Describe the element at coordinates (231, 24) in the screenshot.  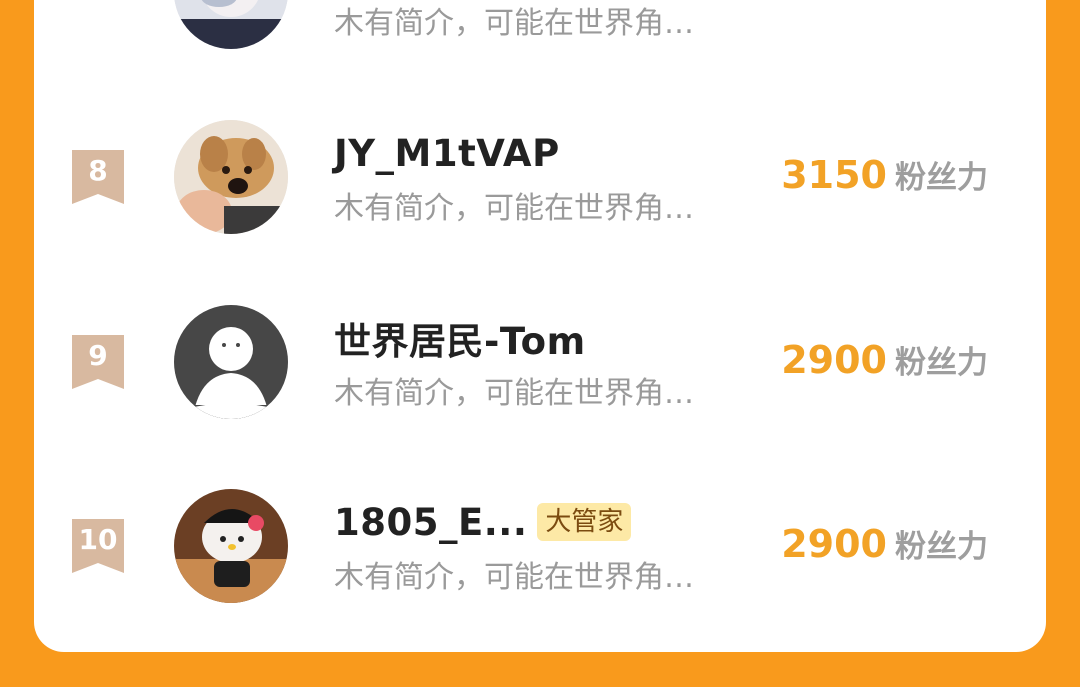
I see `avatar-photo-icon` at that location.